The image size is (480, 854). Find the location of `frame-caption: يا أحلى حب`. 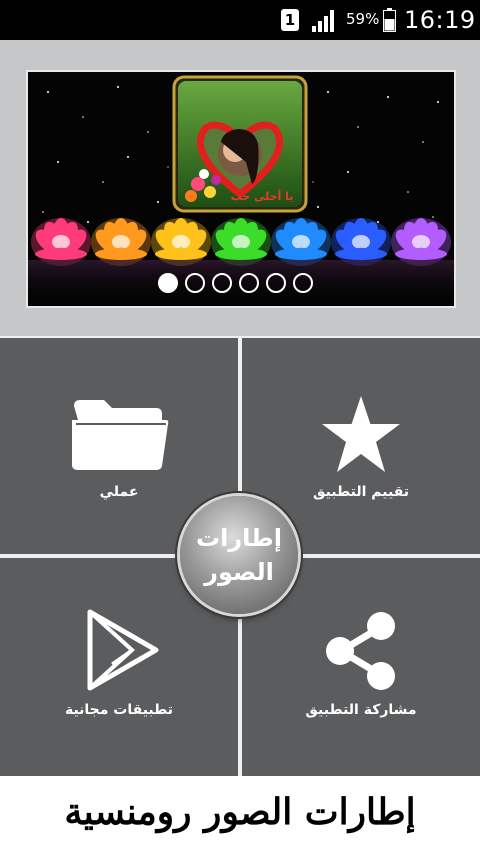

frame-caption: يا أحلى حب is located at coordinates (262, 196).